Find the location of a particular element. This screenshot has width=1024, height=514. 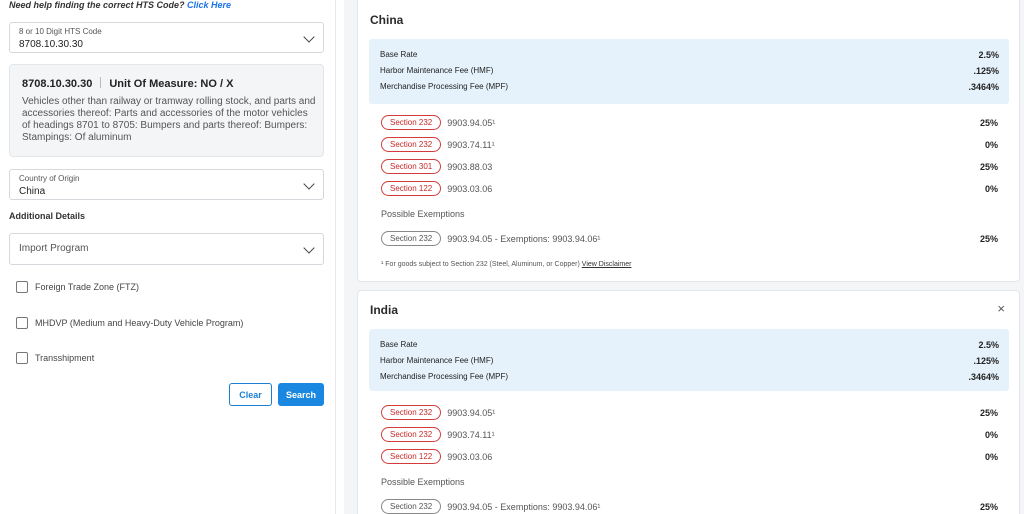

help-label: Need help finding the correct HTS Code? is located at coordinates (97, 5).